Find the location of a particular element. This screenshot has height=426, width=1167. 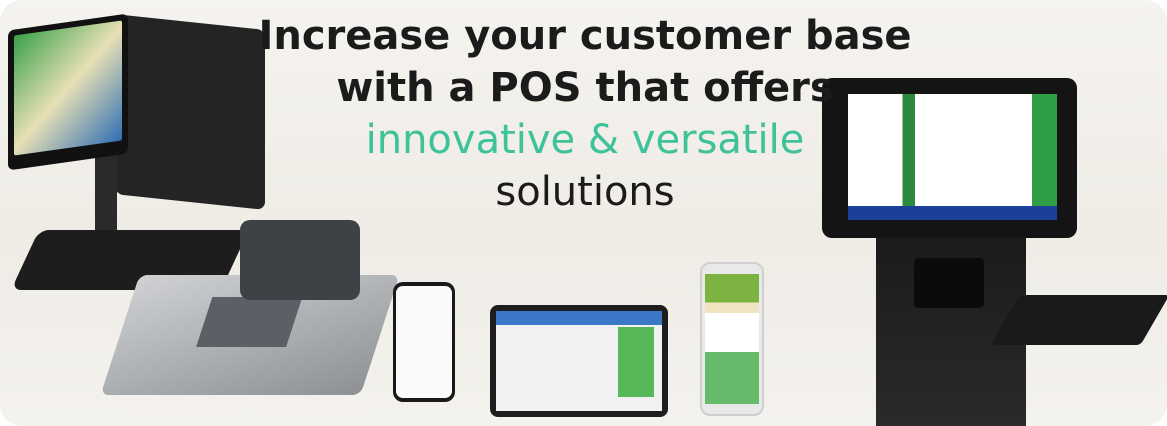

pos-tablet is located at coordinates (579, 361).